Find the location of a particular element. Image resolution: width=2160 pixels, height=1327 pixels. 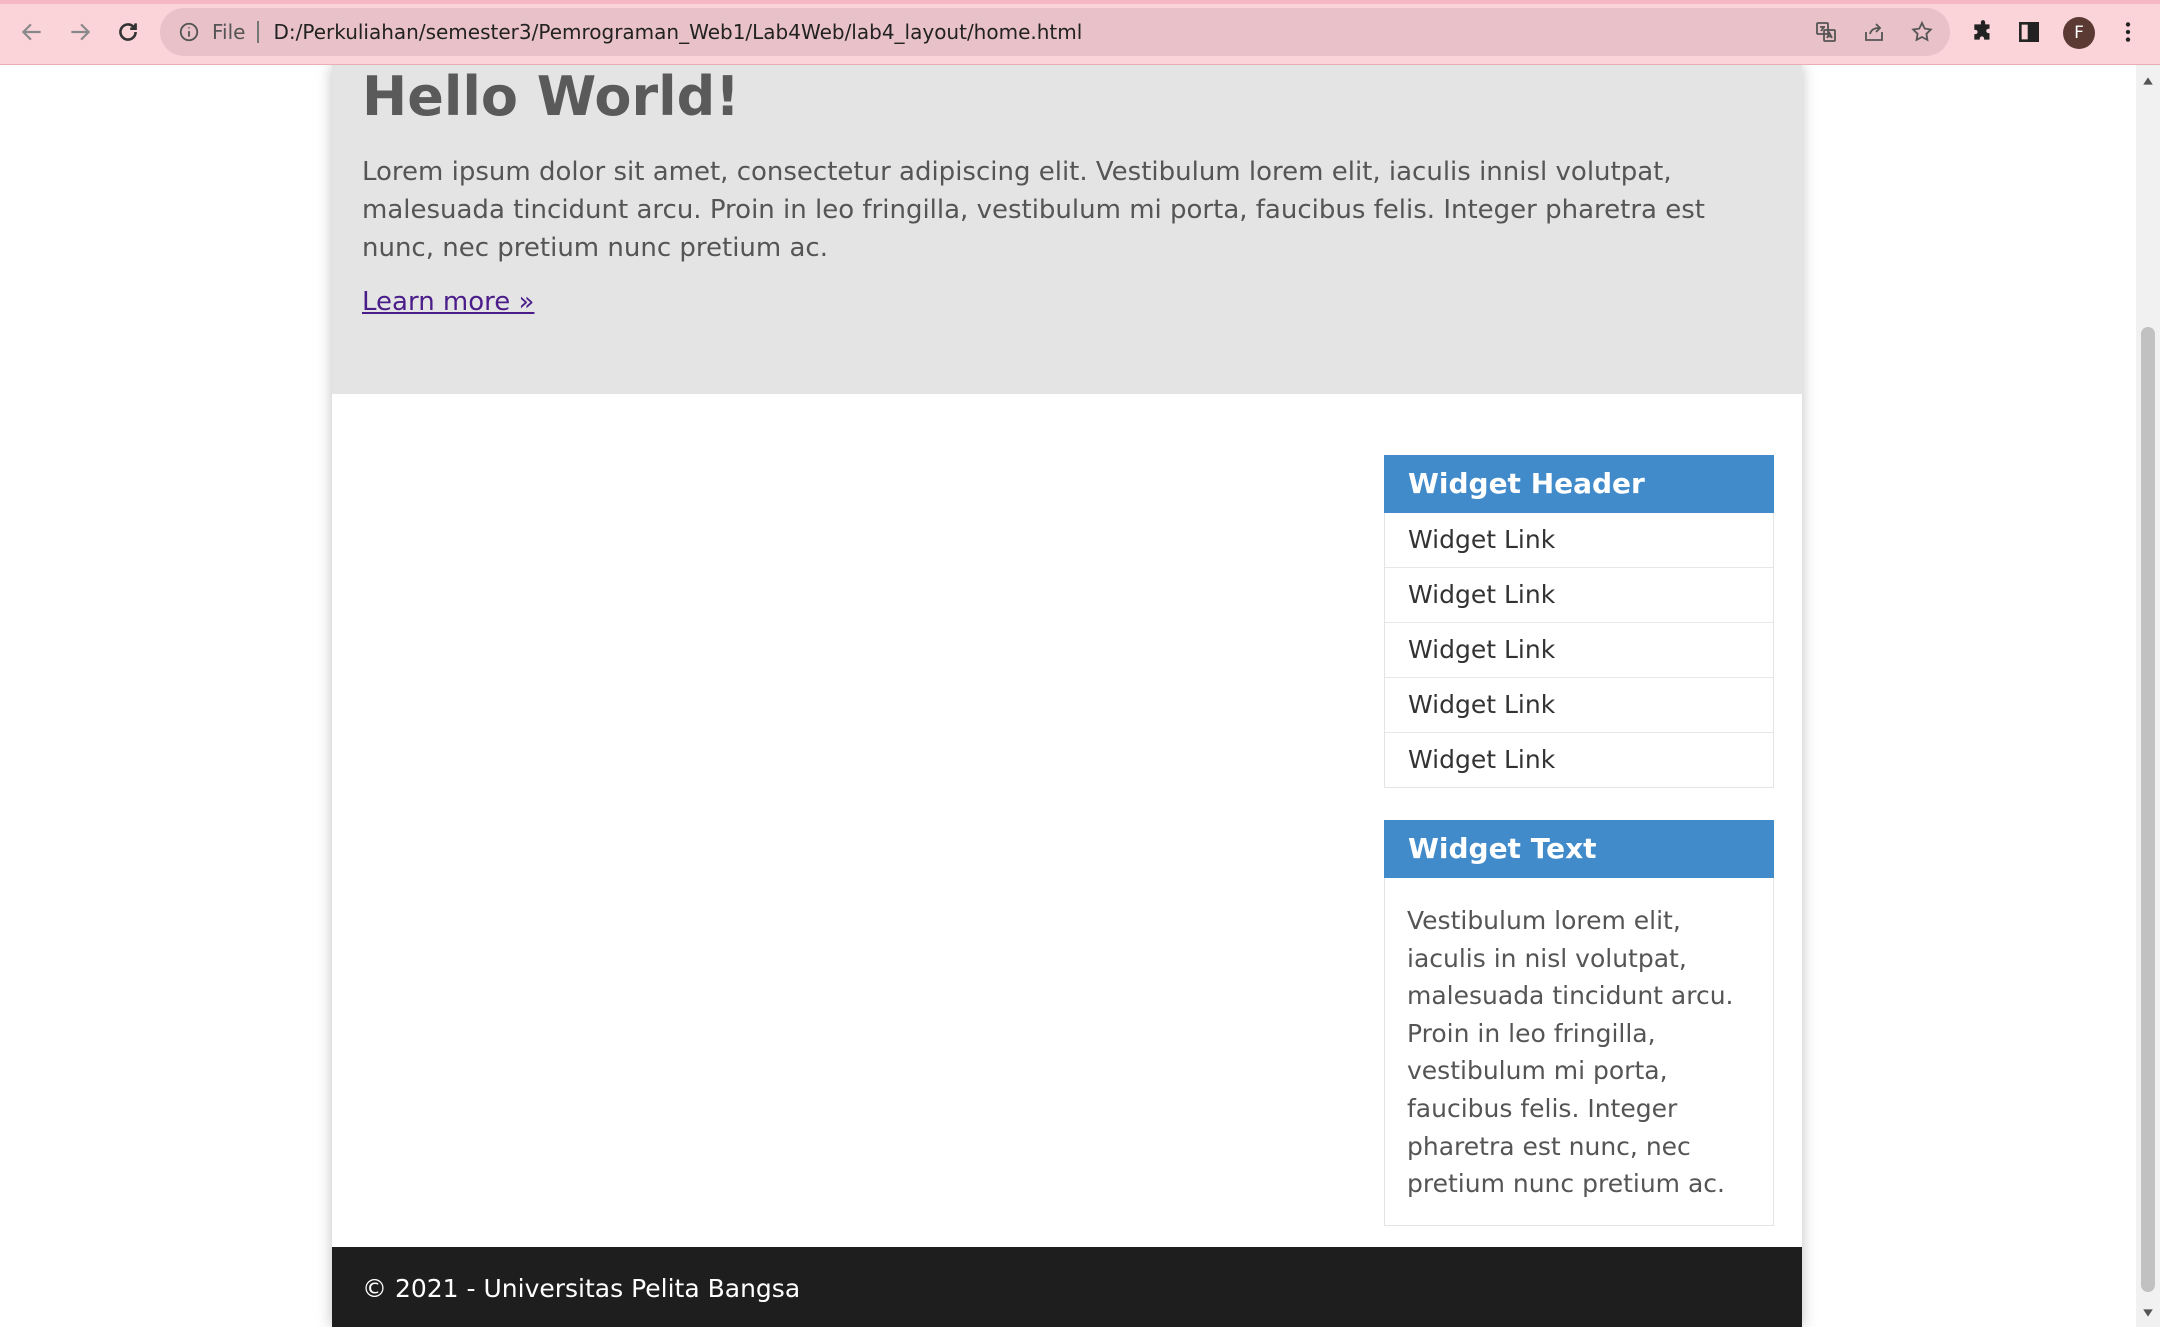

arrow-left-icon is located at coordinates (31, 32).